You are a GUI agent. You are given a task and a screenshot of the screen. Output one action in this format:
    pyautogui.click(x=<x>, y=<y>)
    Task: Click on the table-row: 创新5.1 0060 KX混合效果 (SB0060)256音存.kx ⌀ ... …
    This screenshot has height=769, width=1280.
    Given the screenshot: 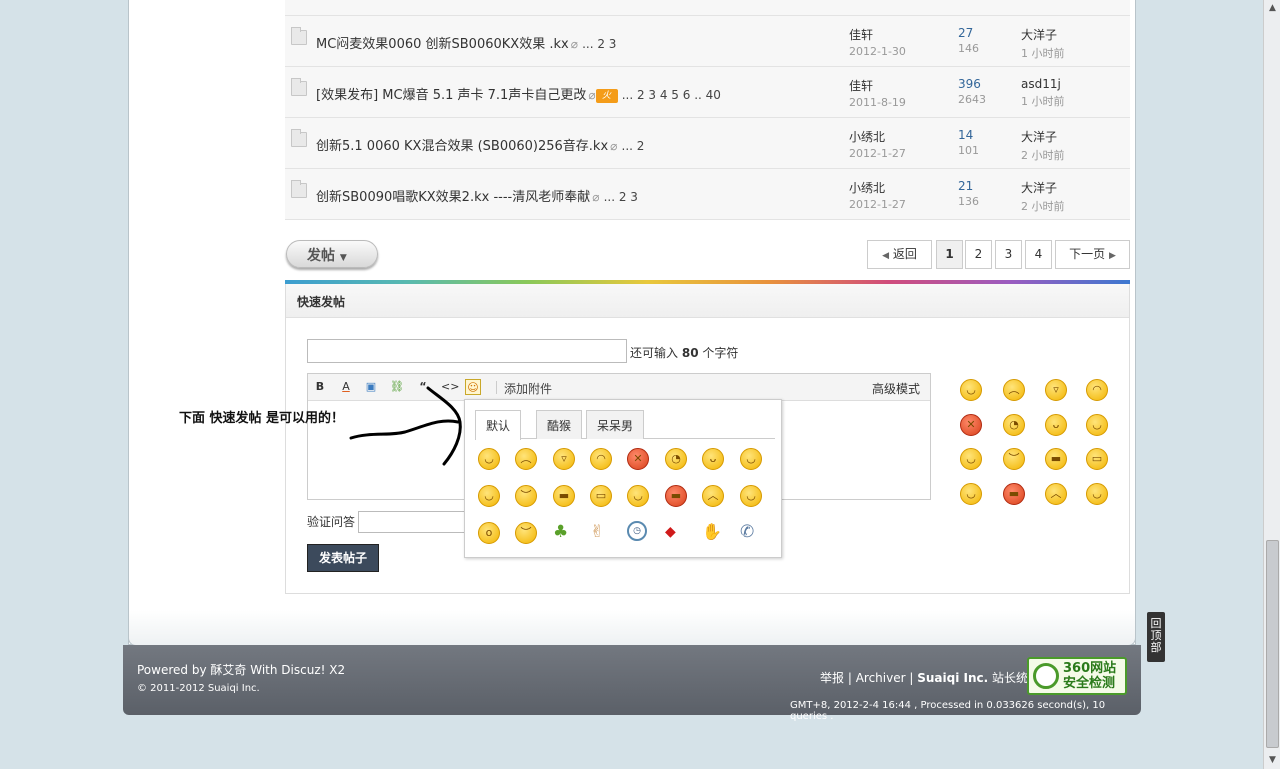 What is the action you would take?
    pyautogui.click(x=707, y=143)
    